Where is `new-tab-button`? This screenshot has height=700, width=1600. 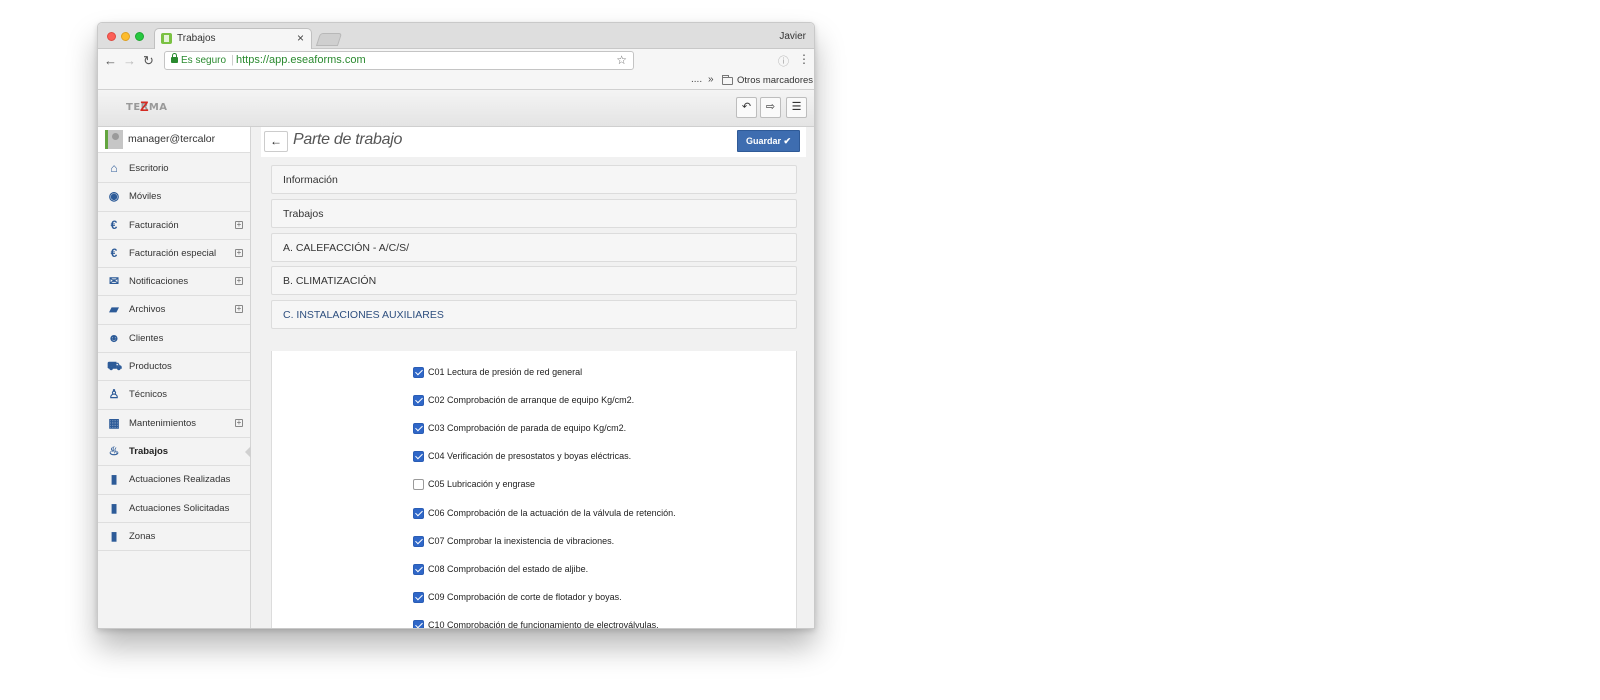
new-tab-button is located at coordinates (329, 39).